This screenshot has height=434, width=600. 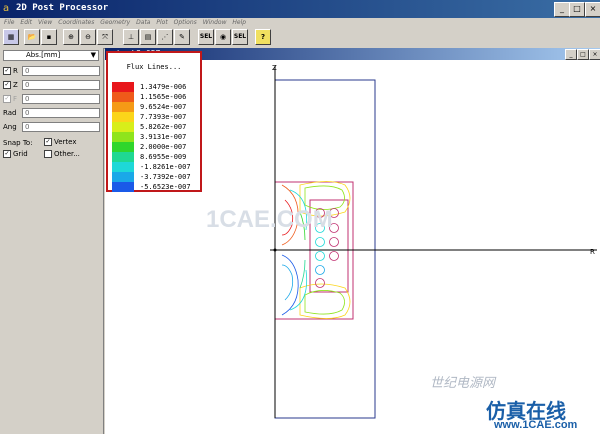 What do you see at coordinates (155, 97) in the screenshot?
I see `legend-row: 1.1565e-006` at bounding box center [155, 97].